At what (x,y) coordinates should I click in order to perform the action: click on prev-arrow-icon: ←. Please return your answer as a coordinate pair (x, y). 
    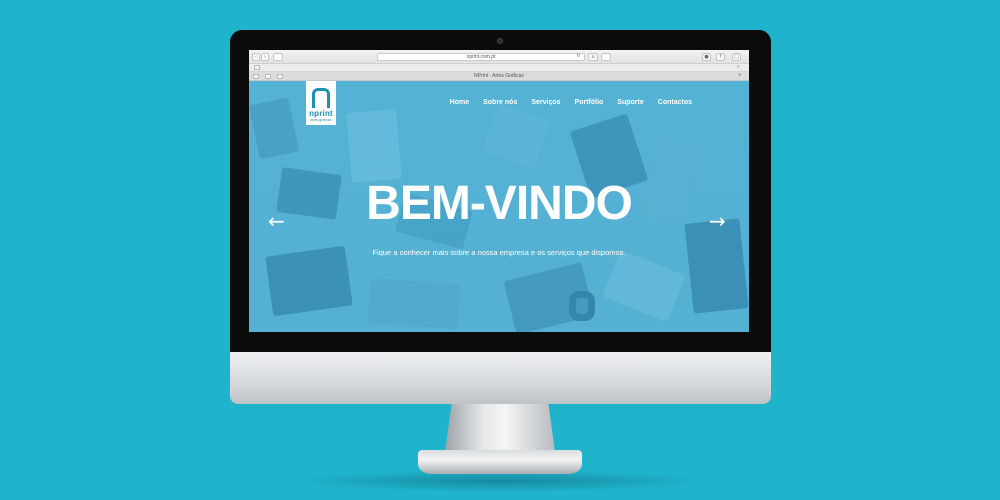
    Looking at the image, I should click on (276, 221).